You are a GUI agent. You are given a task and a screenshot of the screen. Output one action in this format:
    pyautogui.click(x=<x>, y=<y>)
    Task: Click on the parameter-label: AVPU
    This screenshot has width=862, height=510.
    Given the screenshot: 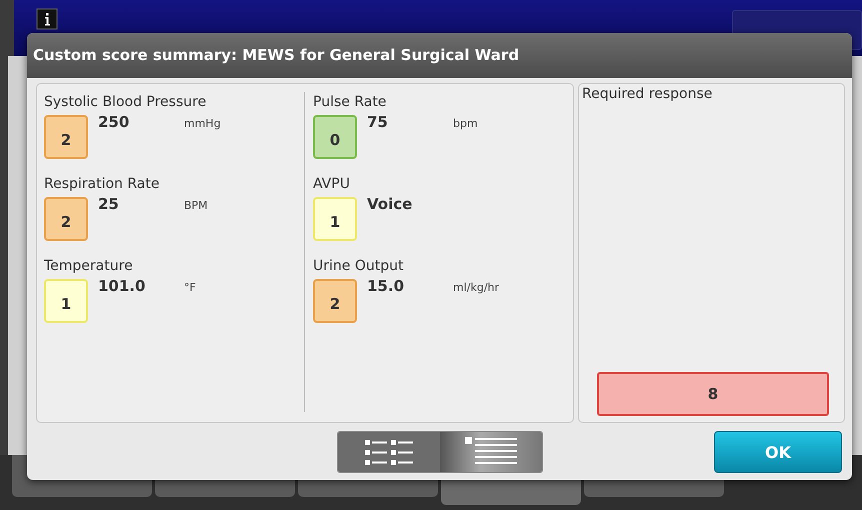 What is the action you would take?
    pyautogui.click(x=332, y=184)
    